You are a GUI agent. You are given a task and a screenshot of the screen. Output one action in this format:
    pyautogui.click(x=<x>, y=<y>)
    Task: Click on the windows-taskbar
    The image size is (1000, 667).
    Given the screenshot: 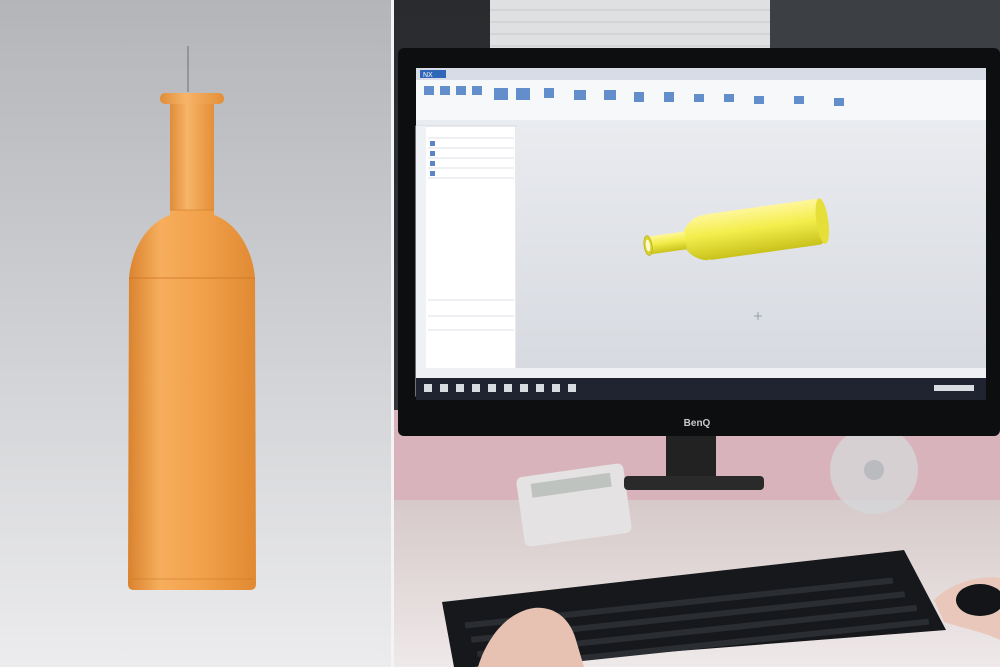 What is the action you would take?
    pyautogui.click(x=701, y=389)
    